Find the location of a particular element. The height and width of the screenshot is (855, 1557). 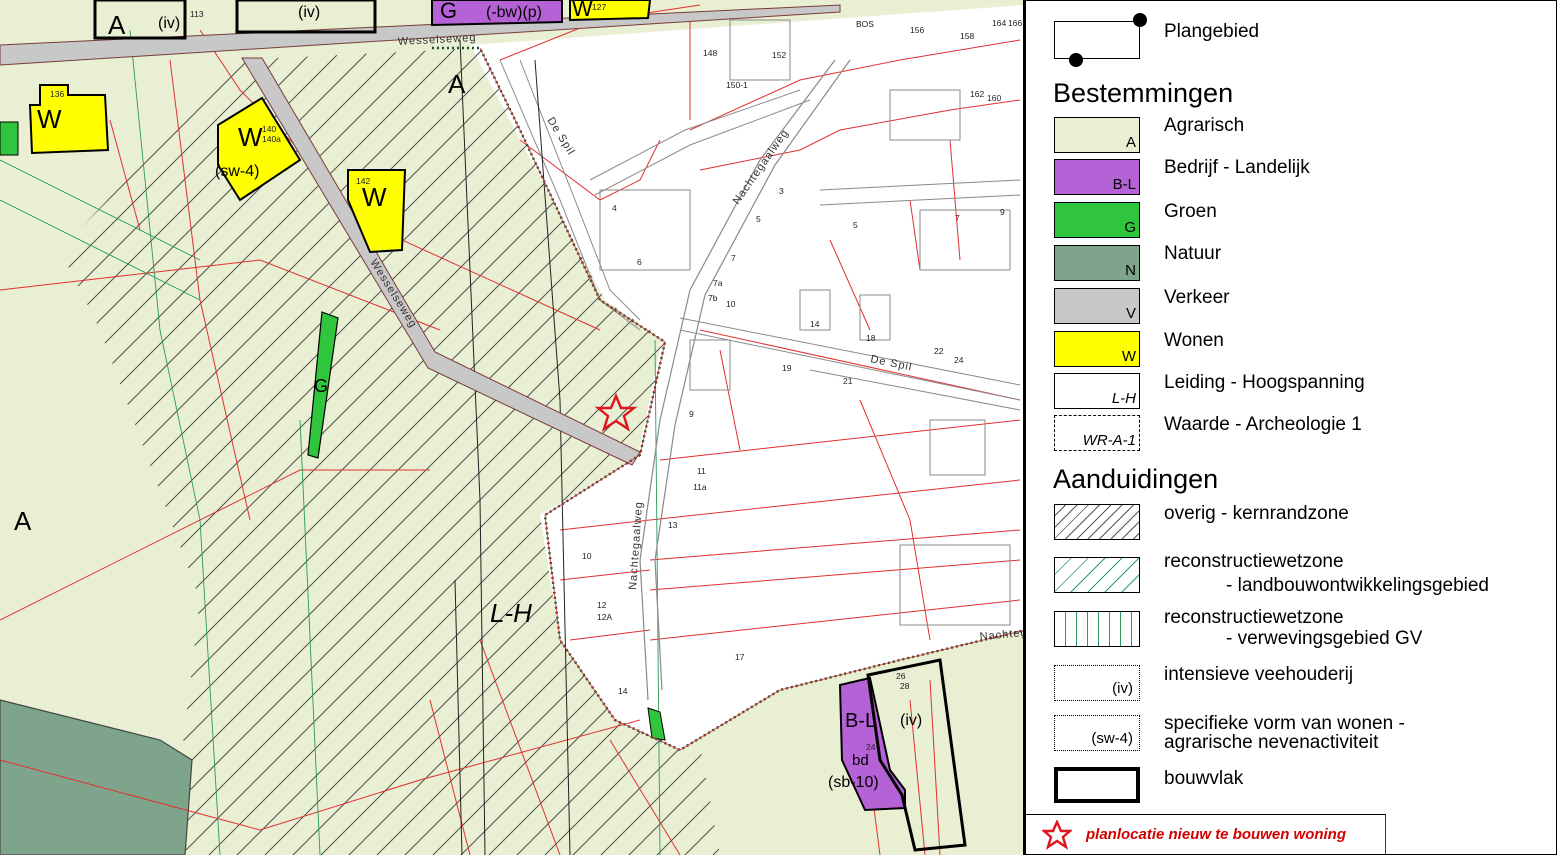

house-number: 140a is located at coordinates (271, 139).